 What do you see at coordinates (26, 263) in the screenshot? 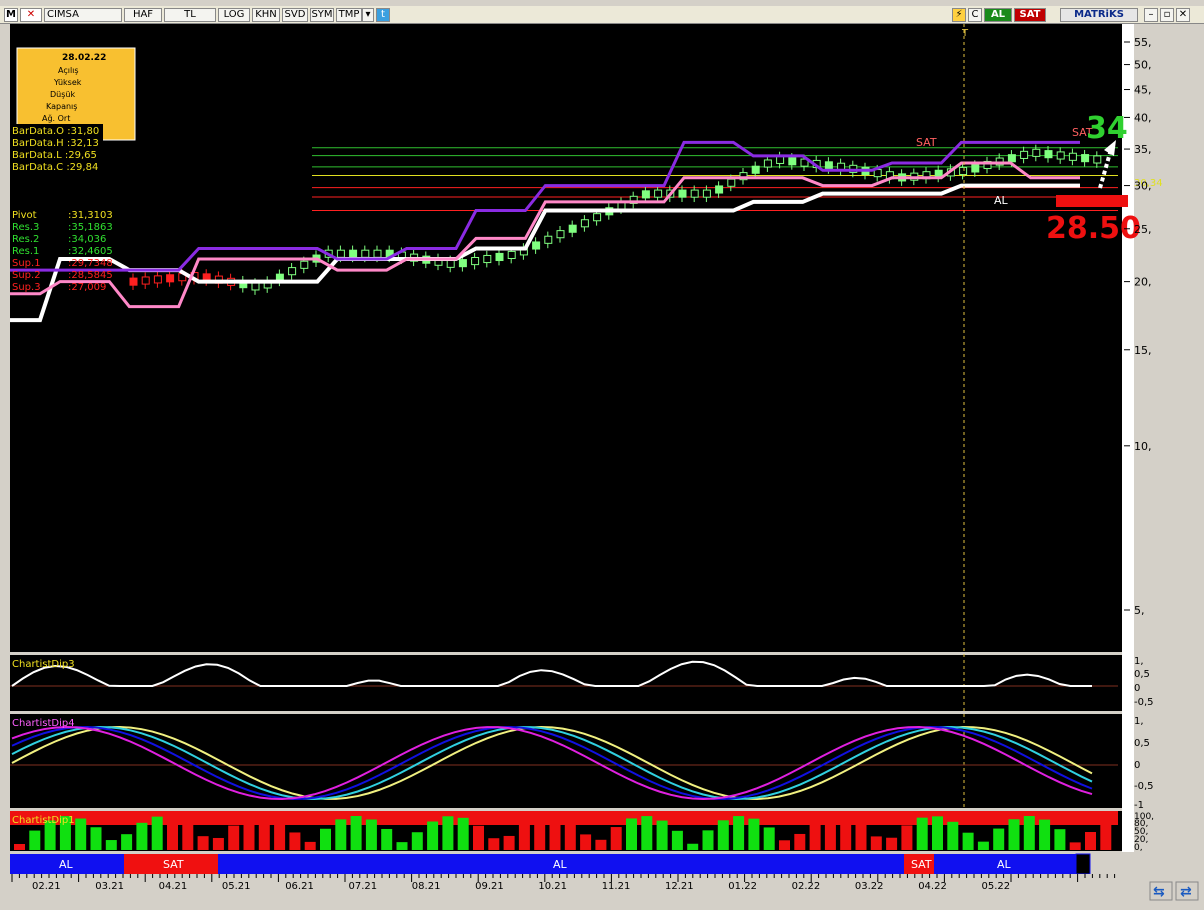
I see `pivot-label: Sup.1` at bounding box center [26, 263].